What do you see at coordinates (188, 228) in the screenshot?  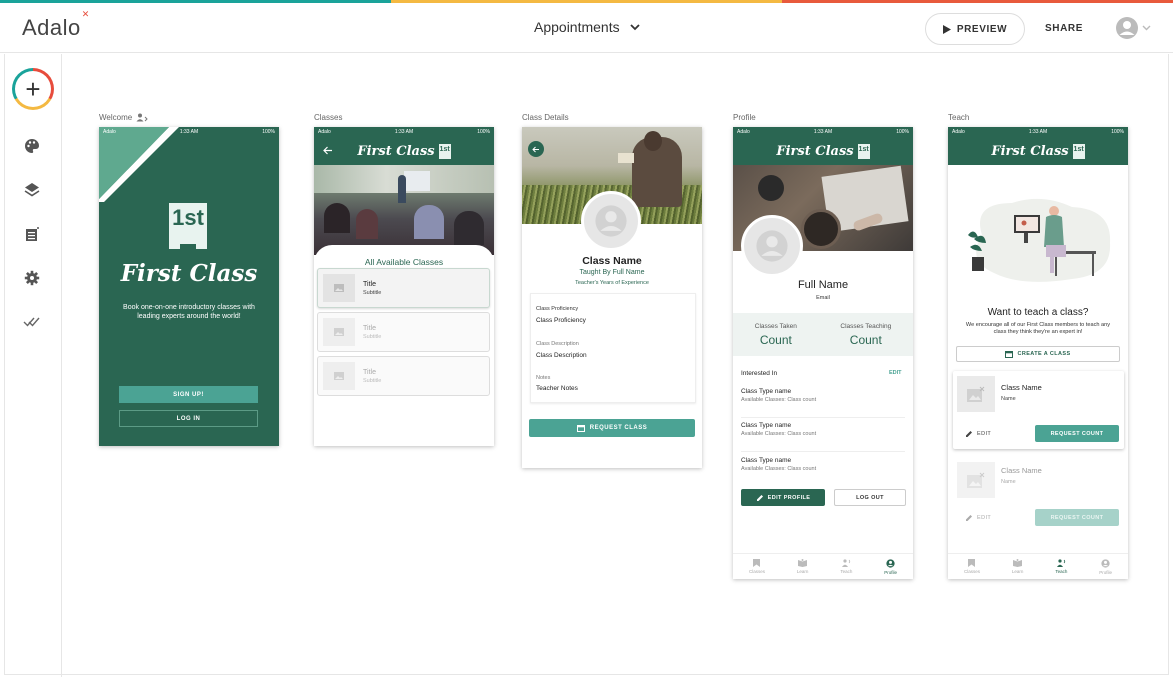 I see `first-class-badge-logo: 1st` at bounding box center [188, 228].